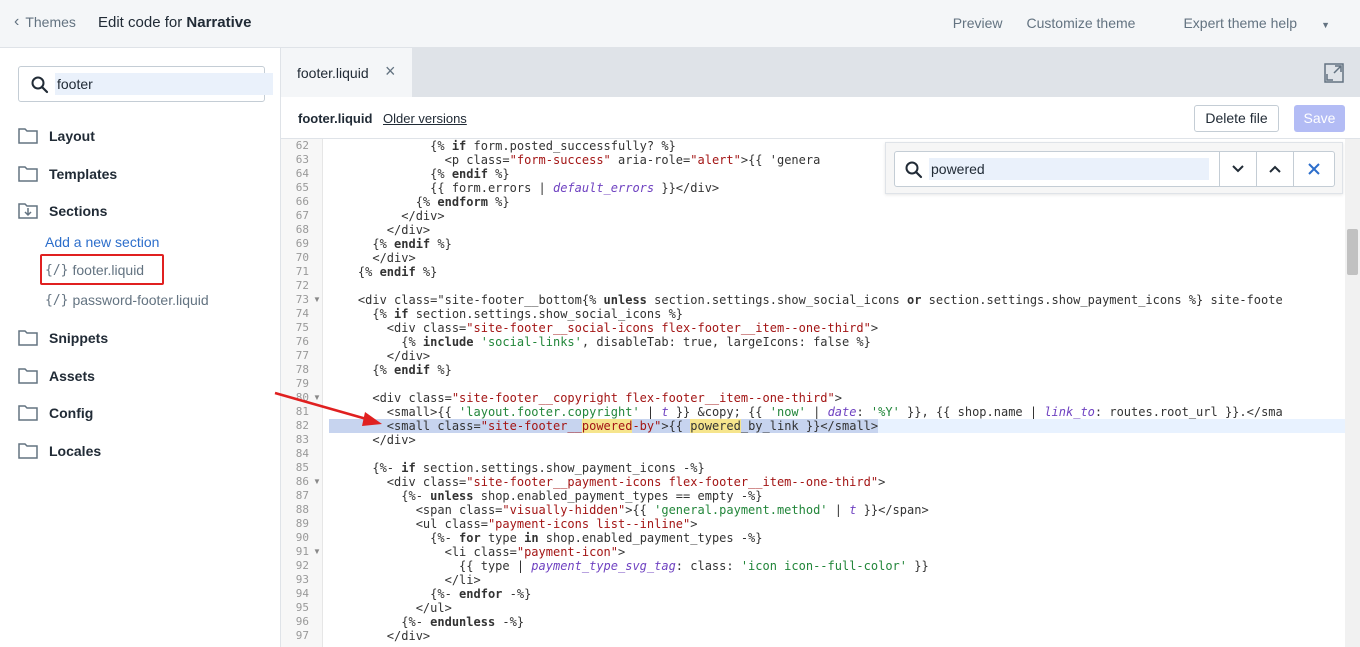 The height and width of the screenshot is (647, 1360). I want to click on add-new-section-link: Add a new section, so click(102, 242).